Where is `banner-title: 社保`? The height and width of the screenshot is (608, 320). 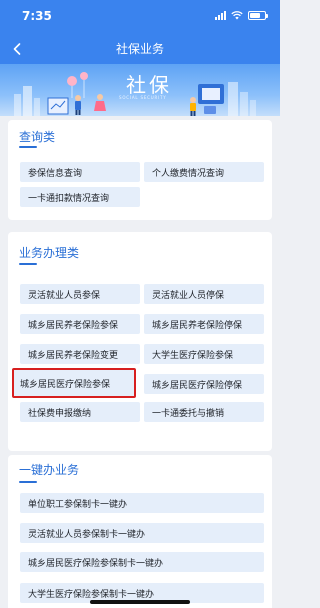 banner-title: 社保 is located at coordinates (149, 85).